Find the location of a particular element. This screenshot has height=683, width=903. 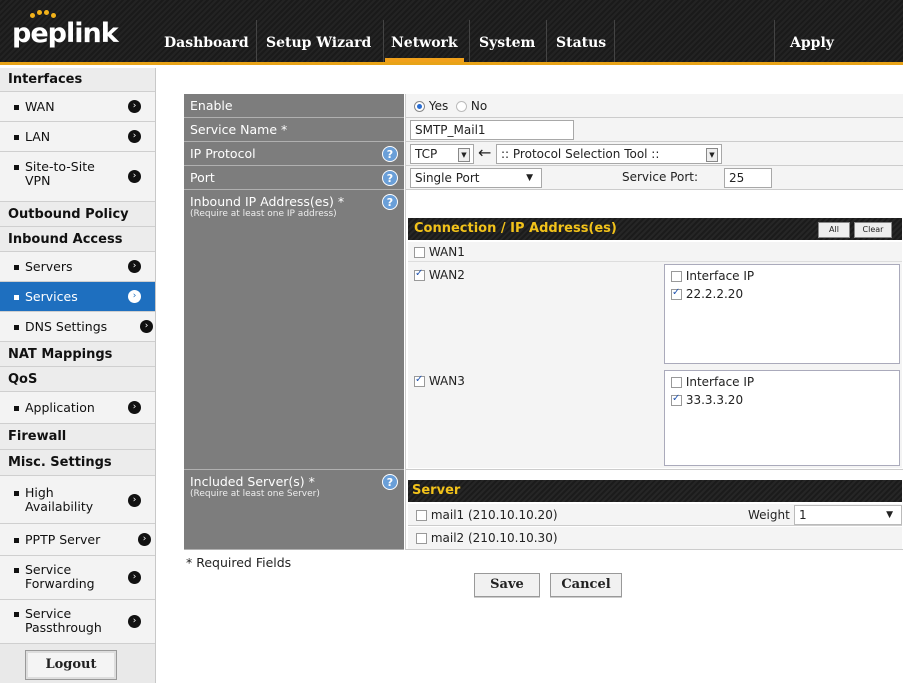

sidebar-item-pptp-server: PPTP Server › is located at coordinates (77, 540).